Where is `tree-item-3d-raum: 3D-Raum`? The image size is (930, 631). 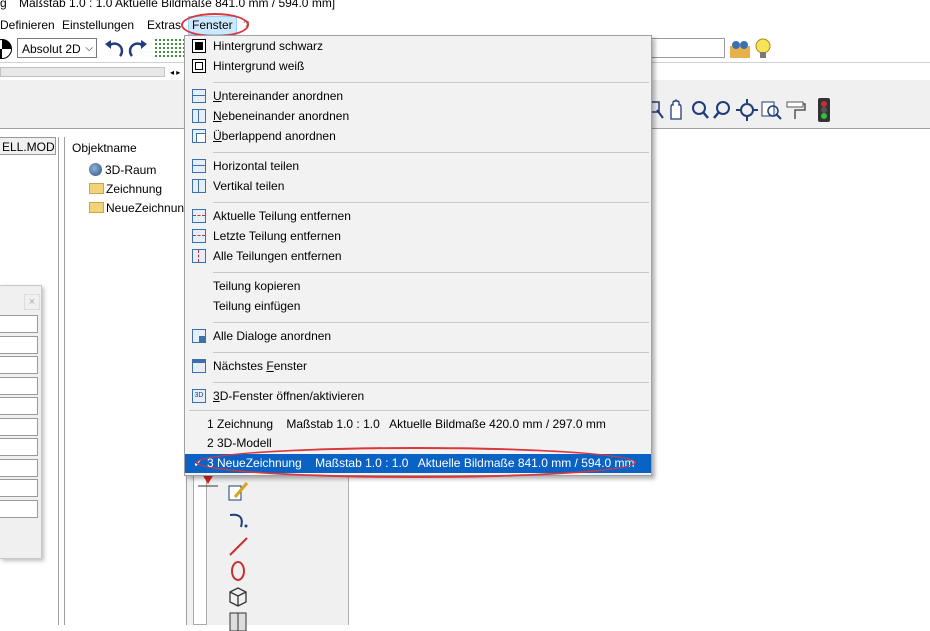 tree-item-3d-raum: 3D-Raum is located at coordinates (122, 170).